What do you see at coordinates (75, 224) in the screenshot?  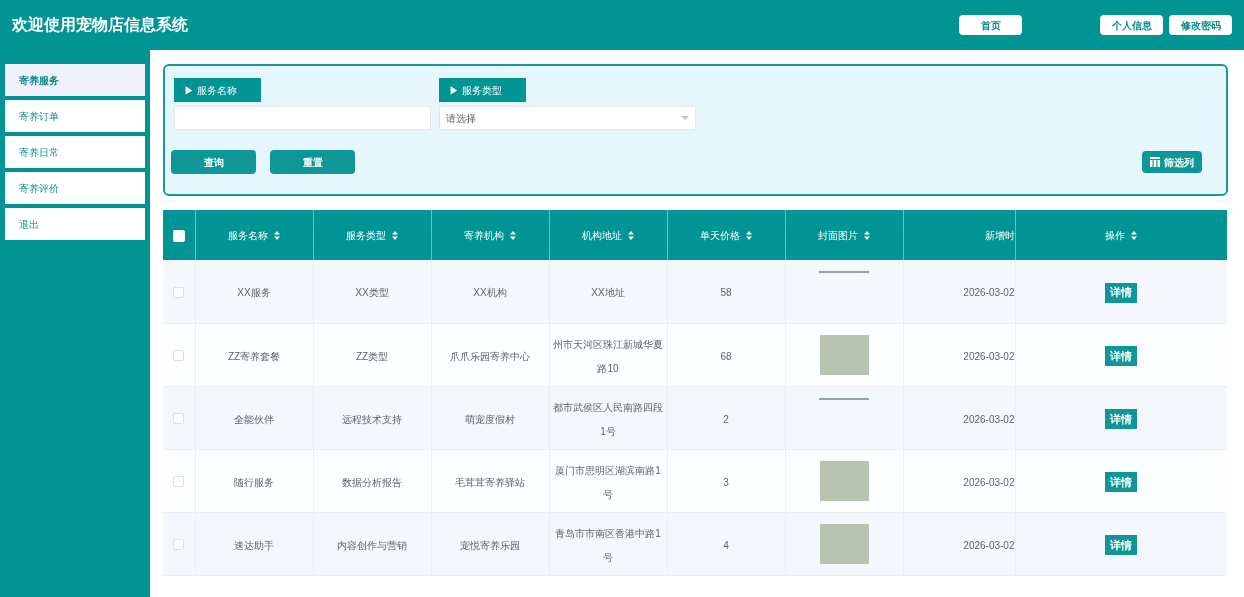 I see `sidebar-item: 退出` at bounding box center [75, 224].